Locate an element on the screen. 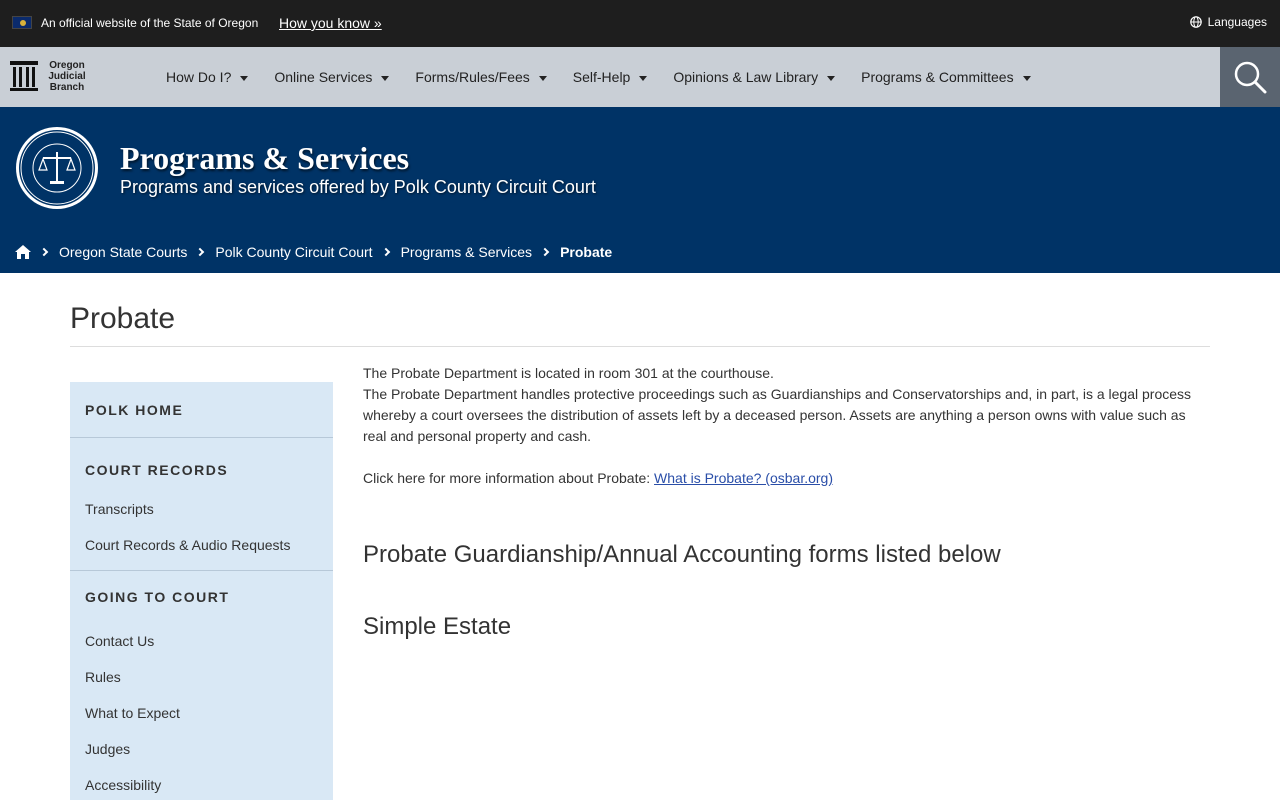  nav-item-forms-rules-fees: Forms/Rules/Fees is located at coordinates (481, 77).